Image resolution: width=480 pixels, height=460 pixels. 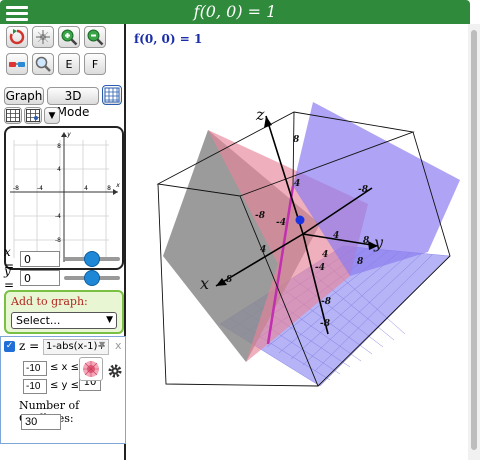 I want to click on add-to-graph-box: Add to graph: Select... ▼, so click(x=64, y=312).